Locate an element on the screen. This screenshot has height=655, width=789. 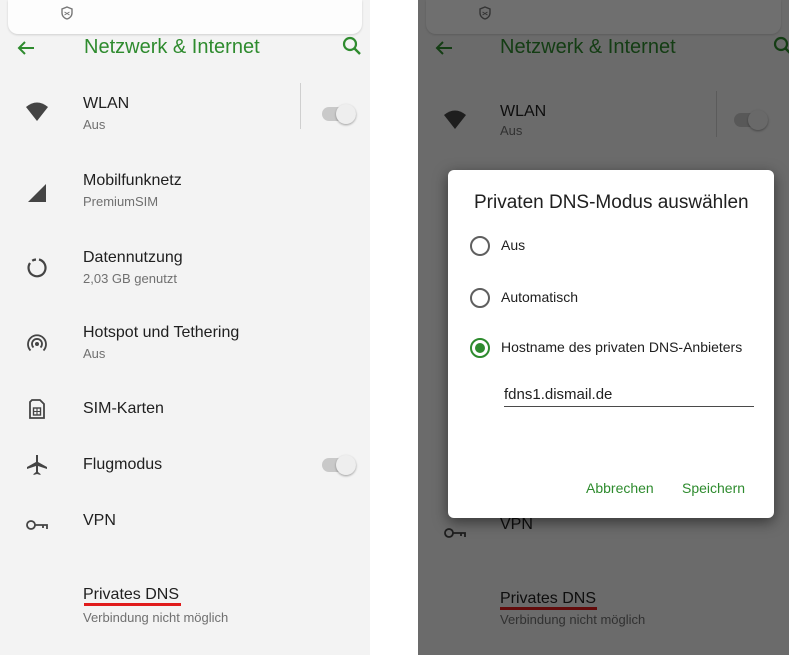
option-automatic: Automatisch is located at coordinates (617, 300).